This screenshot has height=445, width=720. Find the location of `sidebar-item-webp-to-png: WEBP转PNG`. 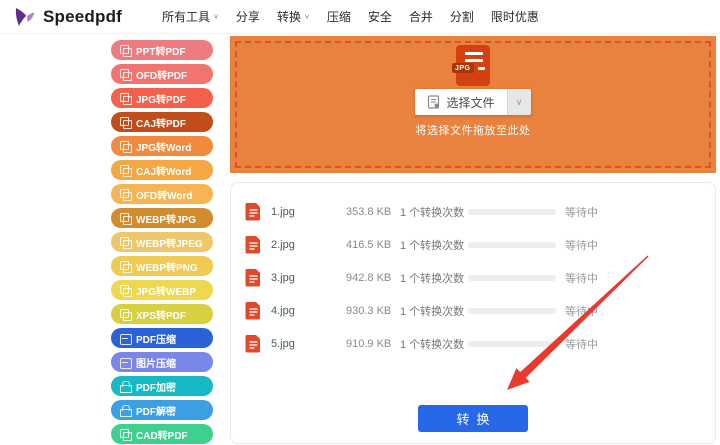

sidebar-item-webp-to-png: WEBP转PNG is located at coordinates (162, 266).